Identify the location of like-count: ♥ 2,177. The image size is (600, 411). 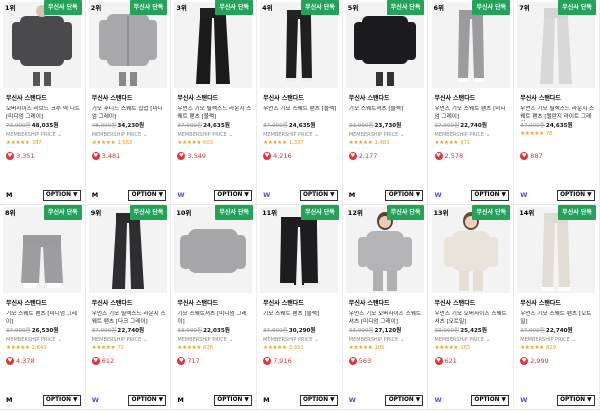
(362, 156).